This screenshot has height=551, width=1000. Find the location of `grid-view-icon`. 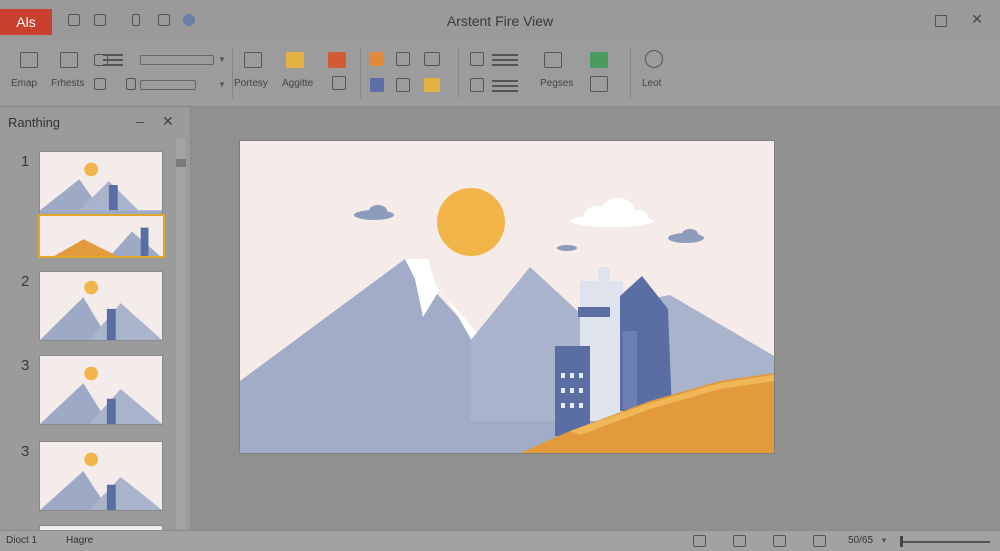

grid-view-icon is located at coordinates (432, 59).